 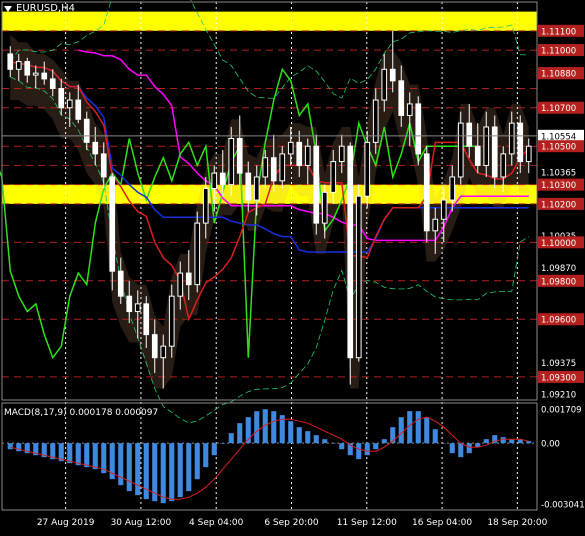 What do you see at coordinates (558, 186) in the screenshot?
I see `price-axis-label: 1.10300` at bounding box center [558, 186].